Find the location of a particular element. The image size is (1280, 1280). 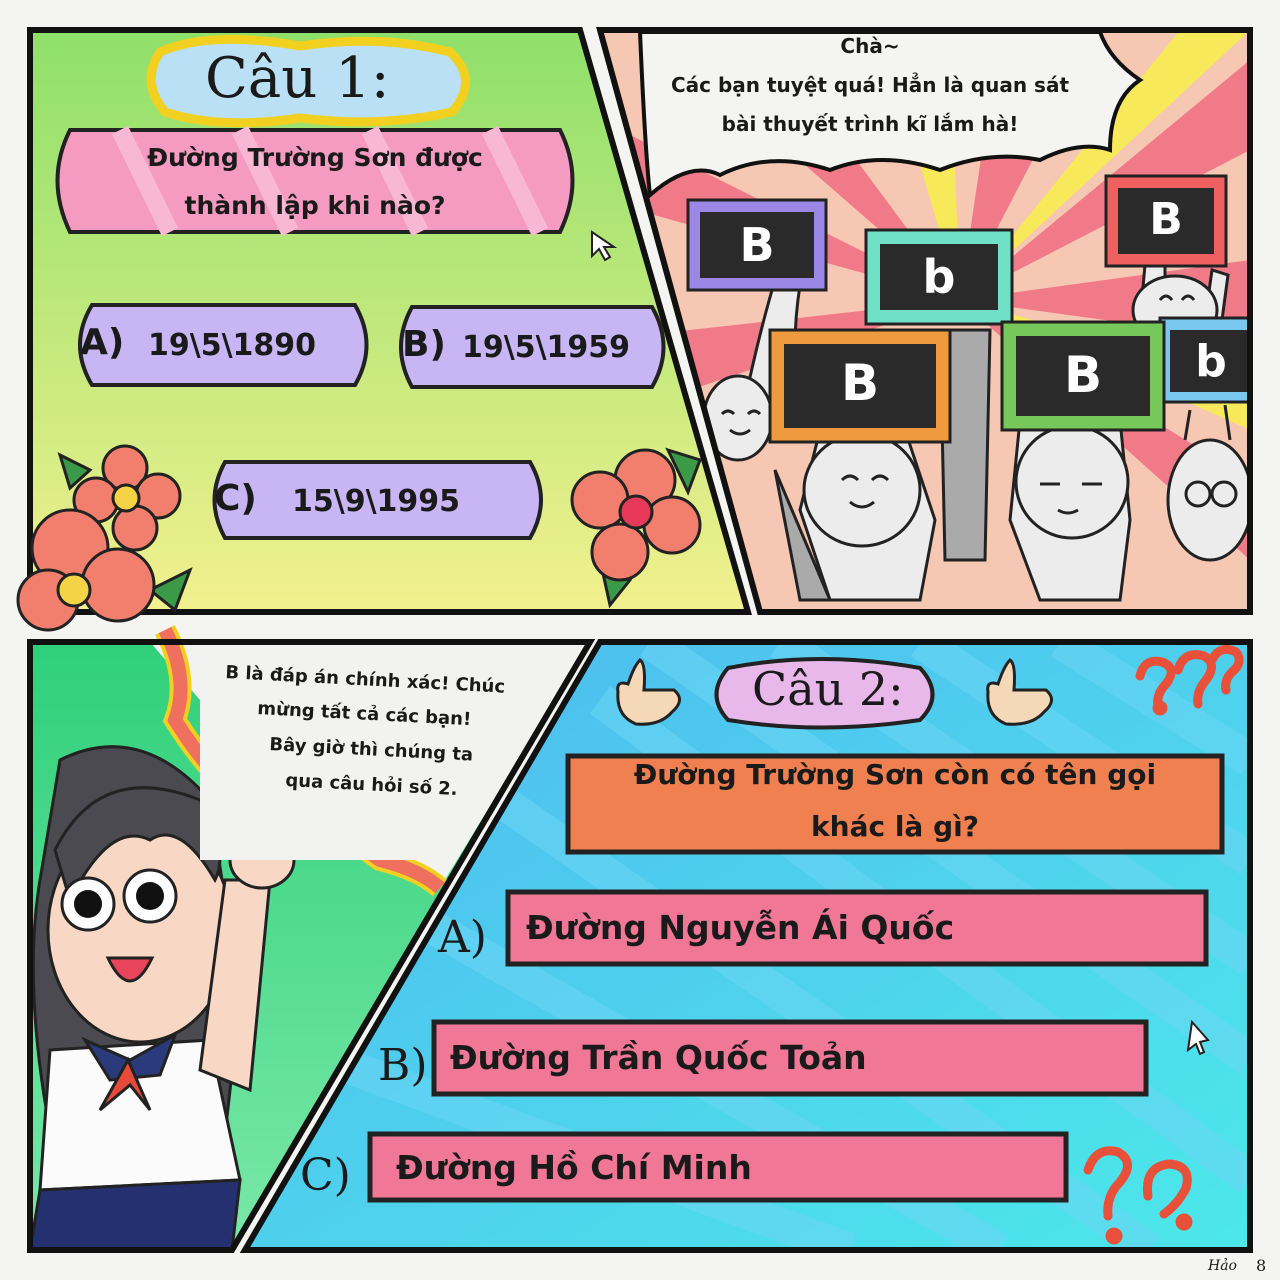

speech-1-line3: bài thuyết trình kĩ lắm hà! is located at coordinates (870, 124).